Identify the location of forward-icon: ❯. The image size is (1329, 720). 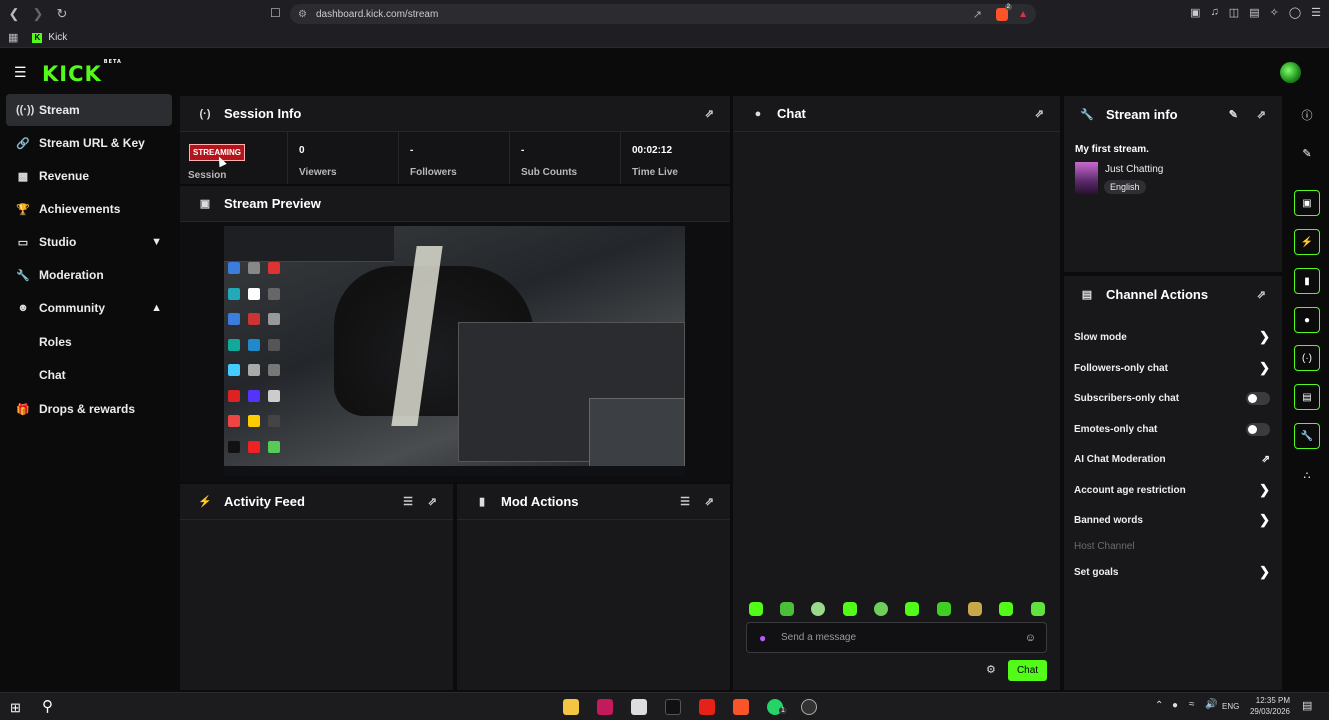
(38, 14).